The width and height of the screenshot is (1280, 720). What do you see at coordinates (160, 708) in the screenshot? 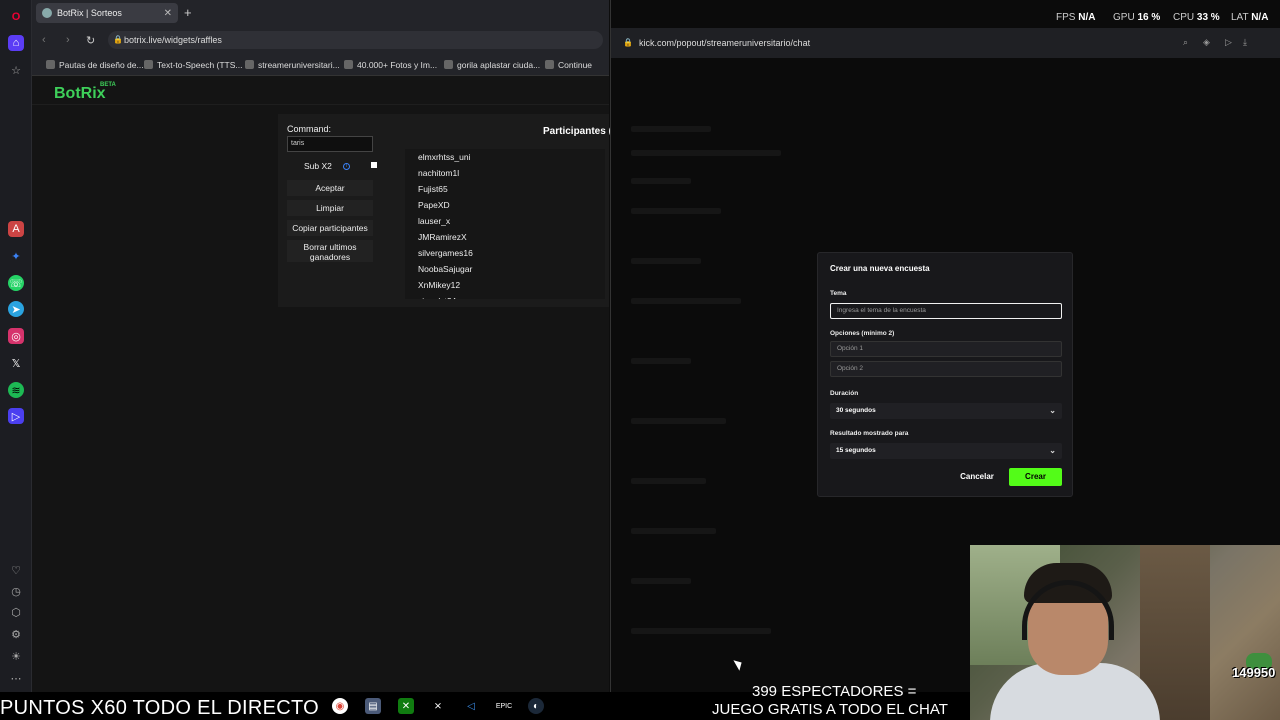
I see `points-overlay: PUNTOS X60 TODO EL DIRECTO` at bounding box center [160, 708].